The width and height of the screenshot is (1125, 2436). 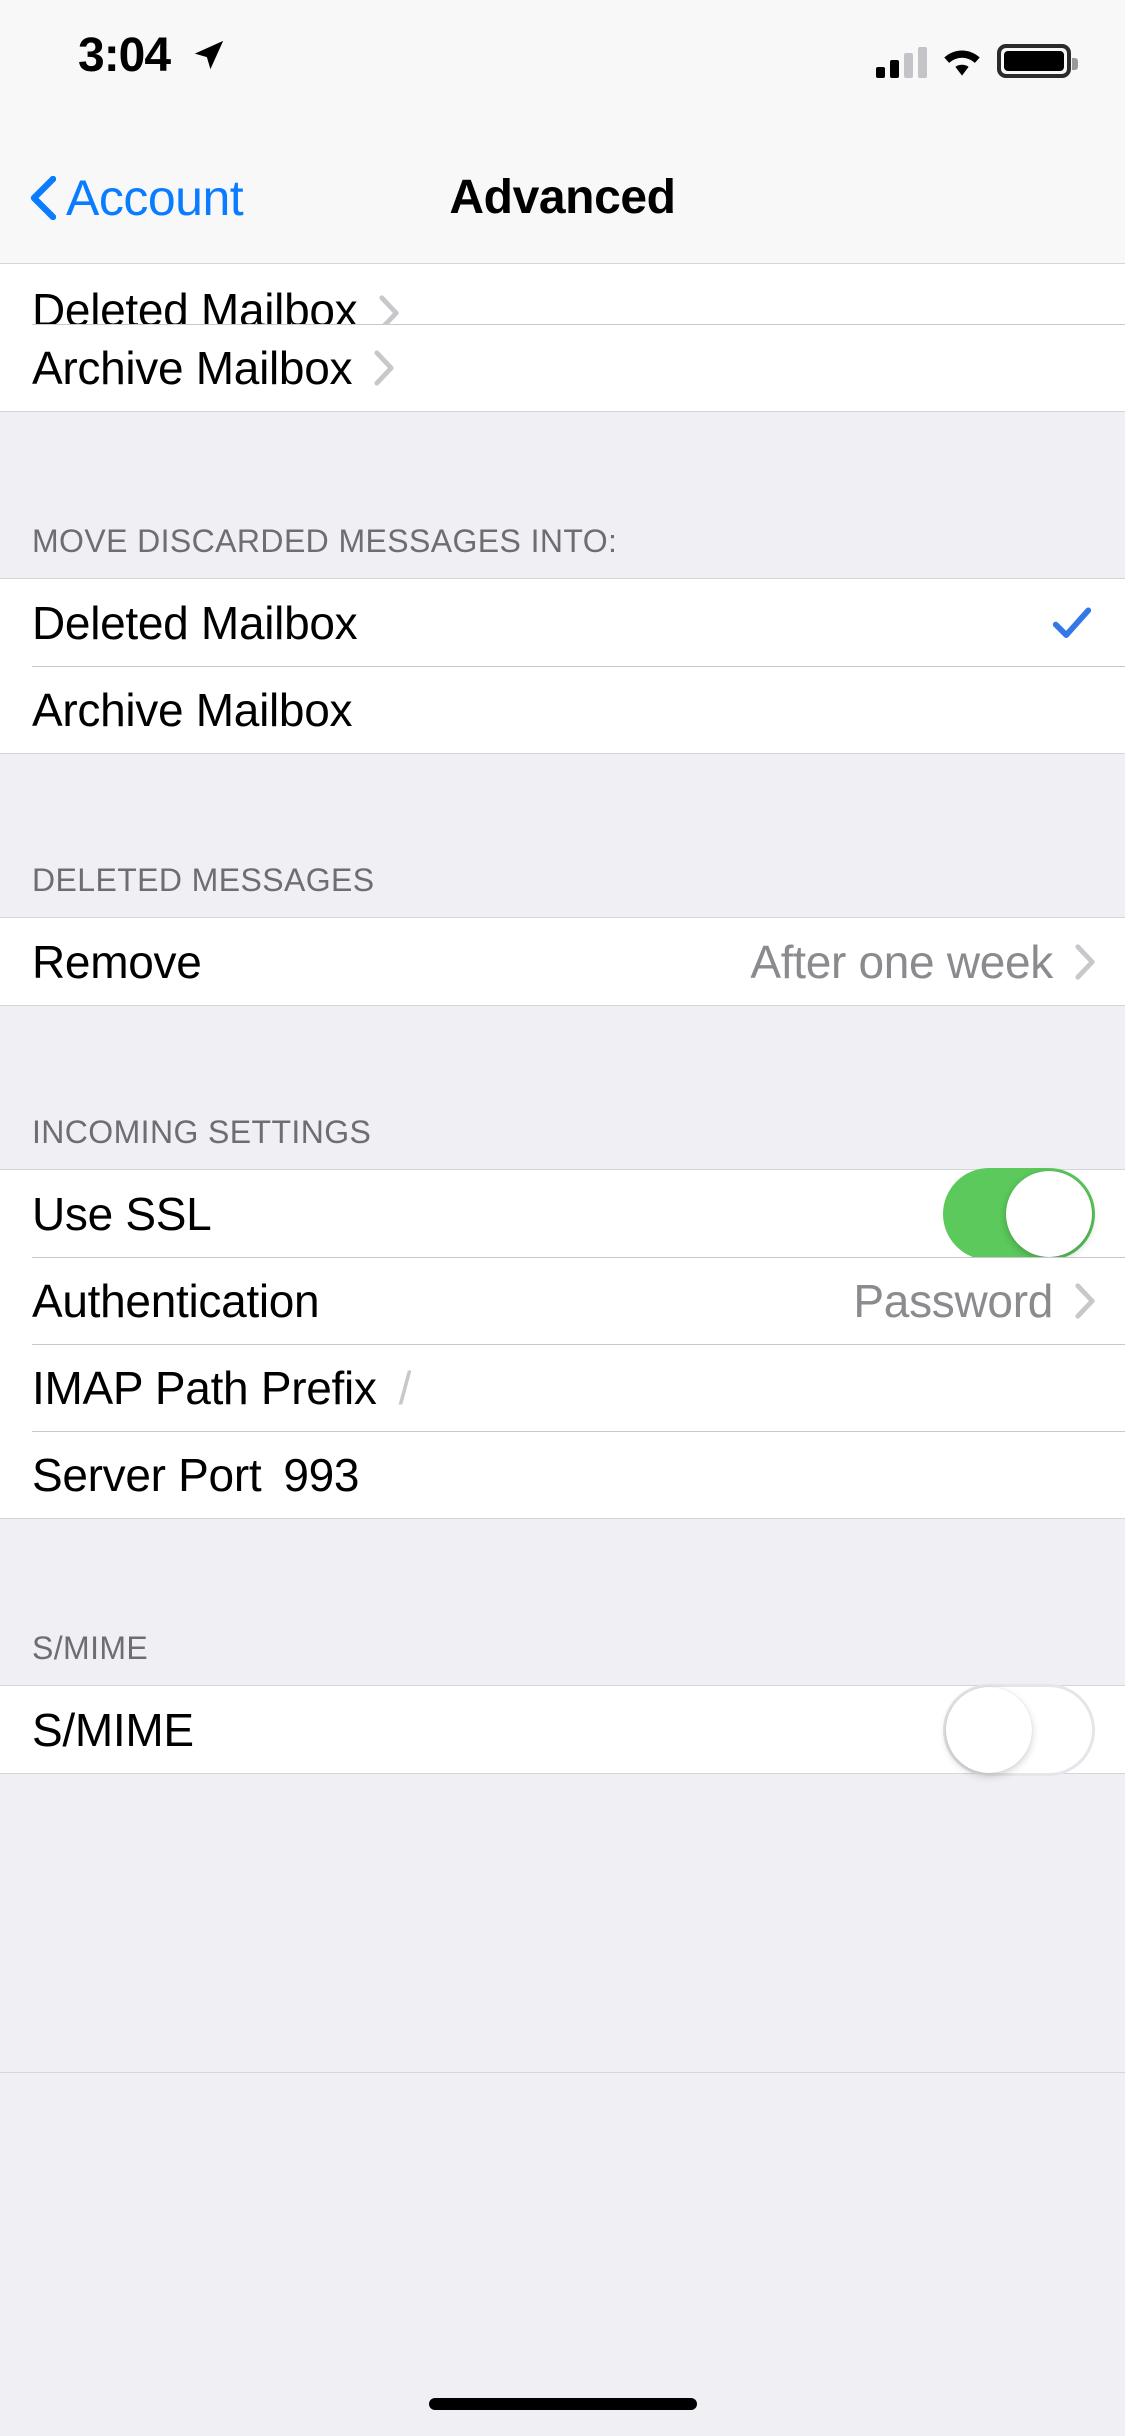 I want to click on section-header-incoming-settings: INCOMING SETTINGS, so click(x=562, y=1087).